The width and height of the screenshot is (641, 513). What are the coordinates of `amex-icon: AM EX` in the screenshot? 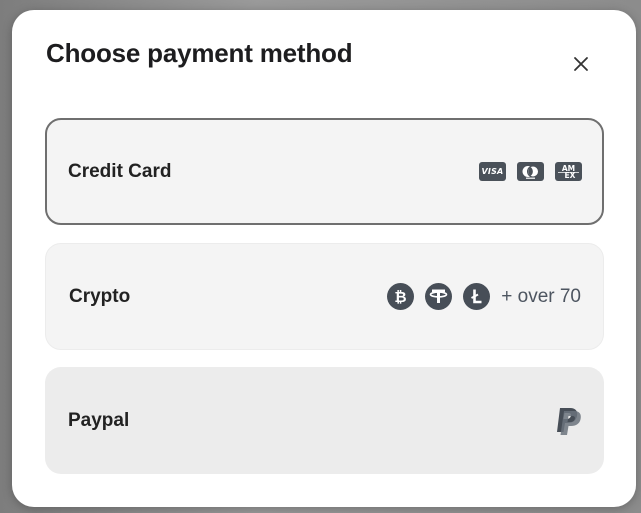 It's located at (568, 171).